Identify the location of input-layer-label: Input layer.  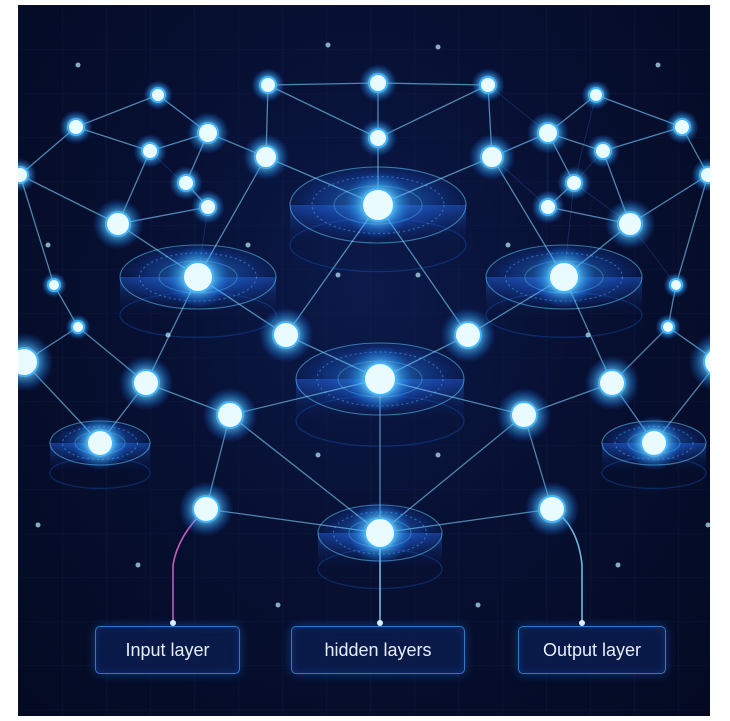
(167, 650).